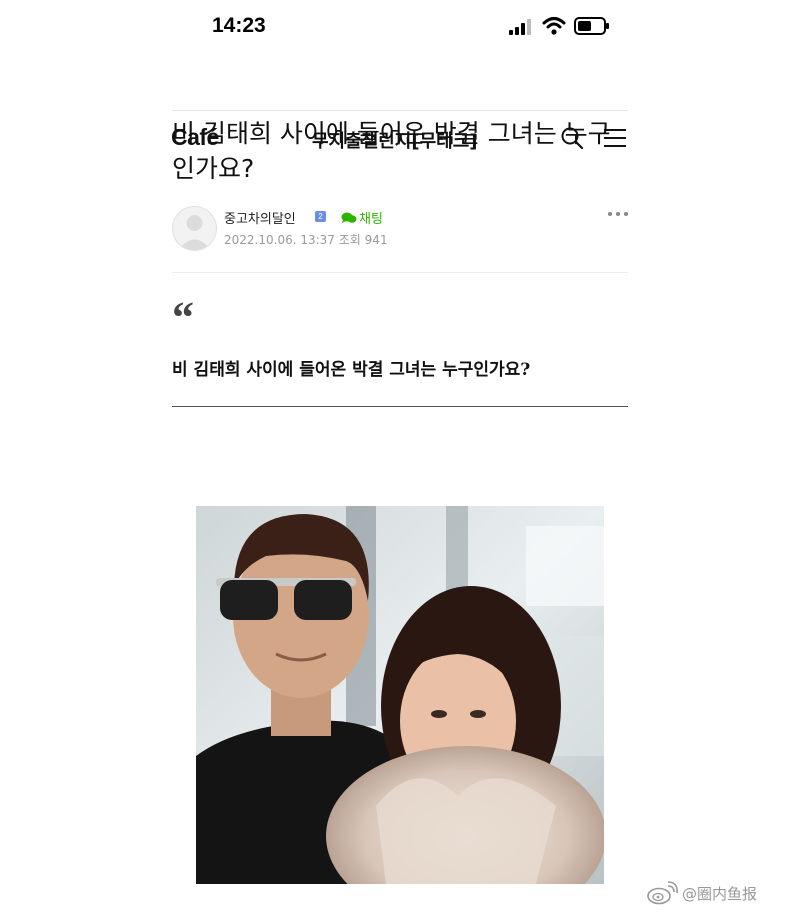  I want to click on chat-label: 채팅, so click(371, 219).